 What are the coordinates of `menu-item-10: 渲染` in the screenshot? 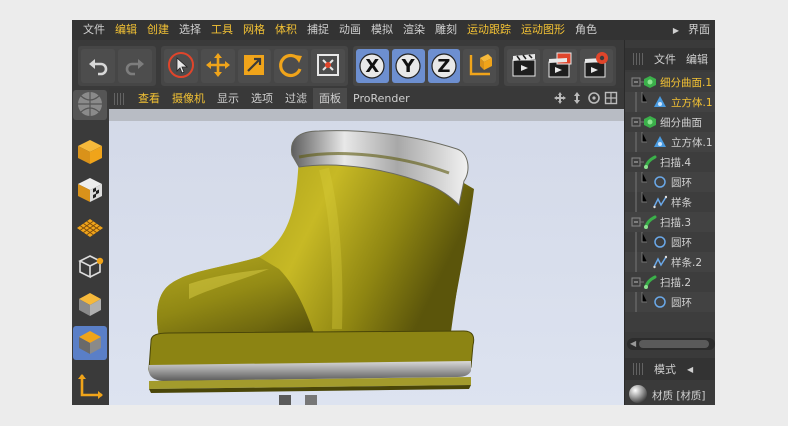 It's located at (414, 30).